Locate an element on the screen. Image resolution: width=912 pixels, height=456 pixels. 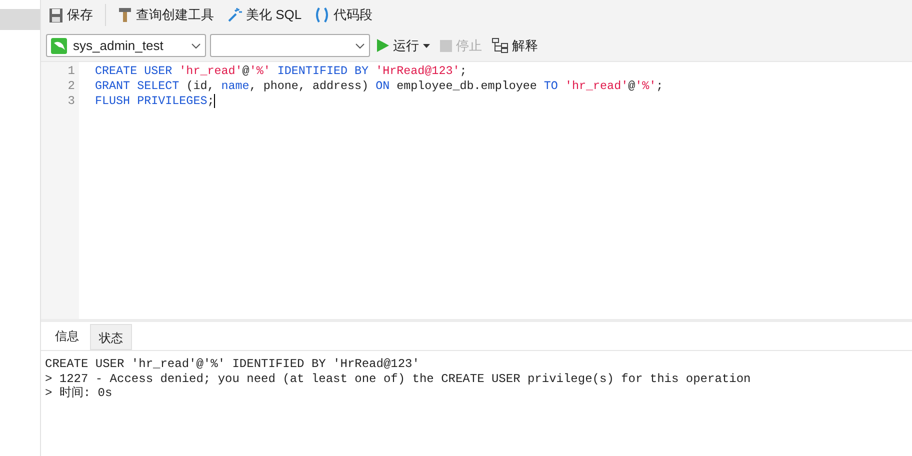
database-select is located at coordinates (290, 45).